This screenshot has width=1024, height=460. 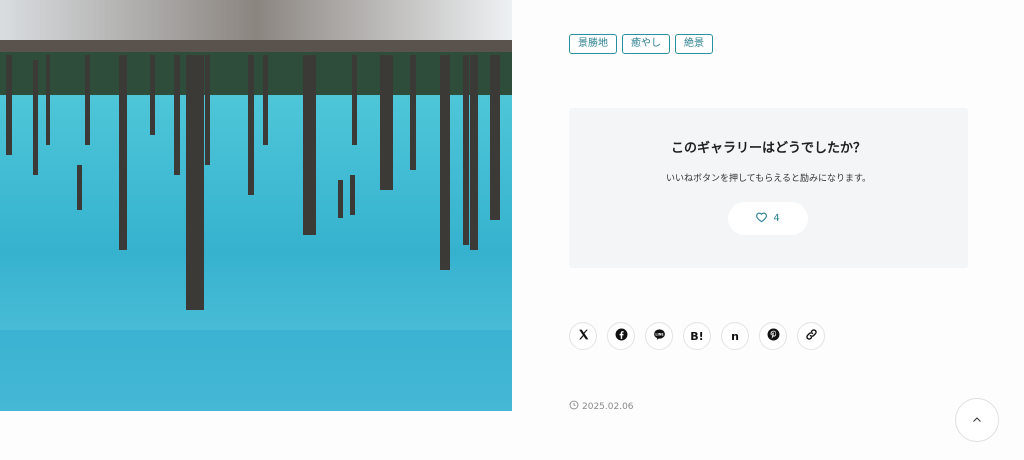 I want to click on share-line-button: LINE, so click(x=659, y=336).